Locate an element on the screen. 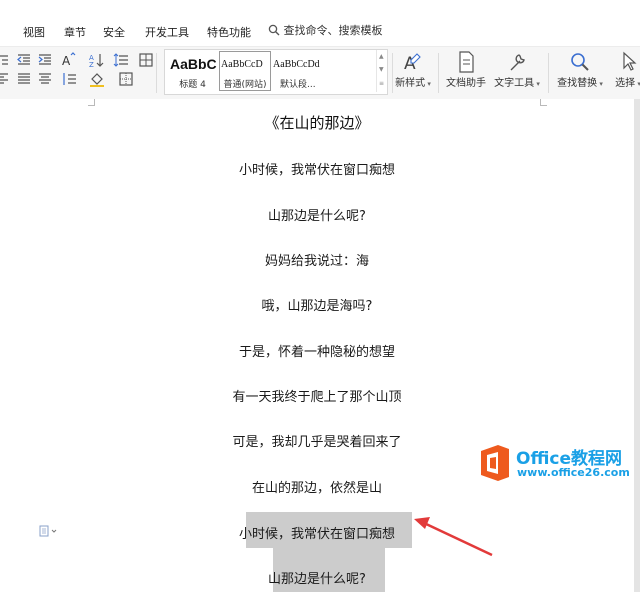  menu-developer-tools: 开发工具 is located at coordinates (167, 32).